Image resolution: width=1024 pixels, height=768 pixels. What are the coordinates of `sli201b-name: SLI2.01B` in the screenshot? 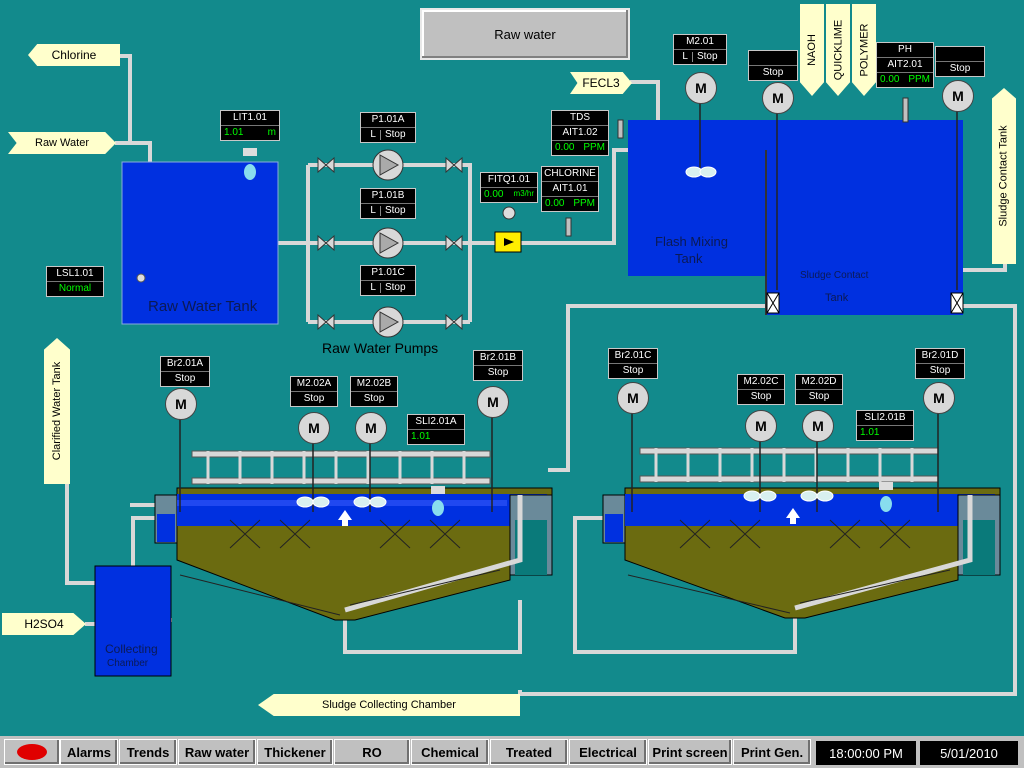 It's located at (885, 418).